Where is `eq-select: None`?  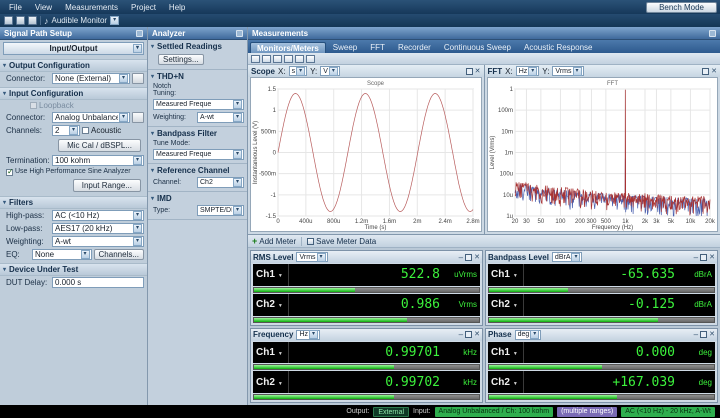 eq-select: None is located at coordinates (62, 254).